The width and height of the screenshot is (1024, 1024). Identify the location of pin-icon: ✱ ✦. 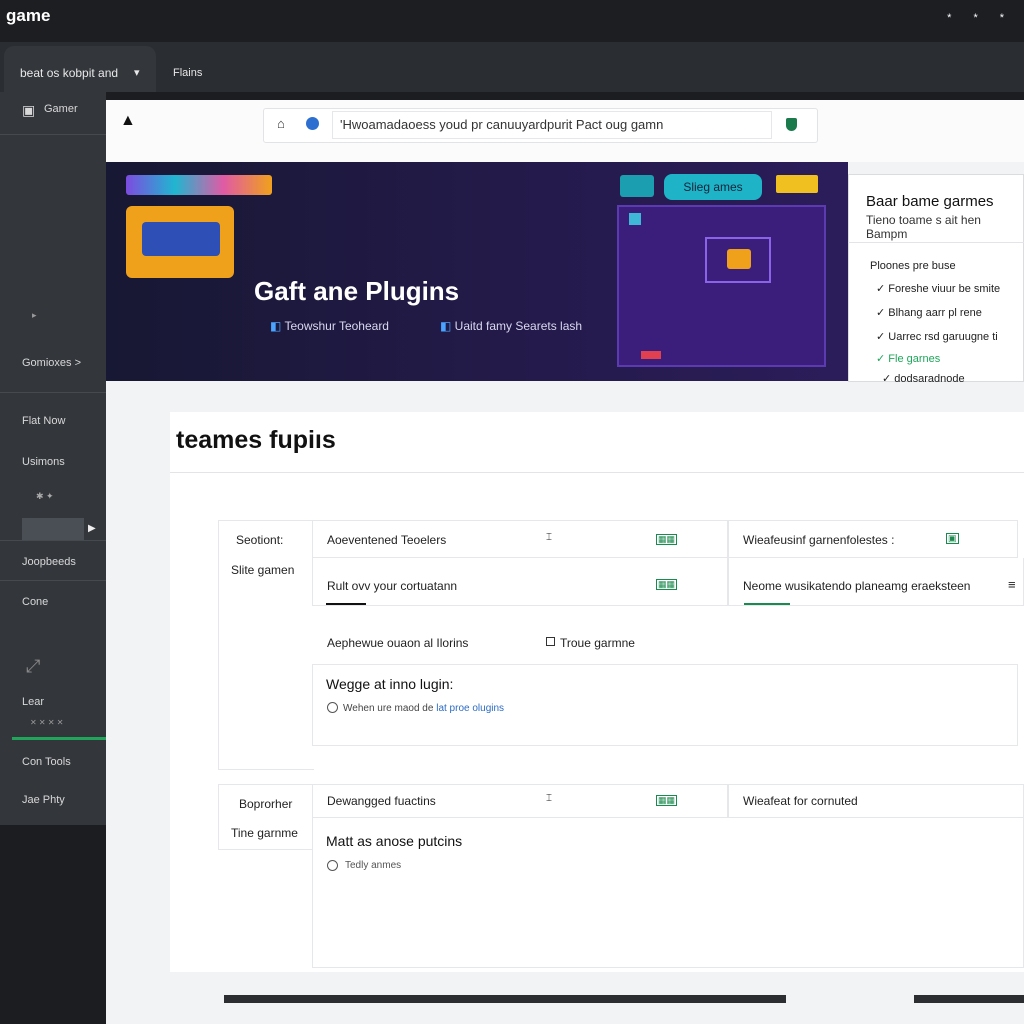
(45, 496).